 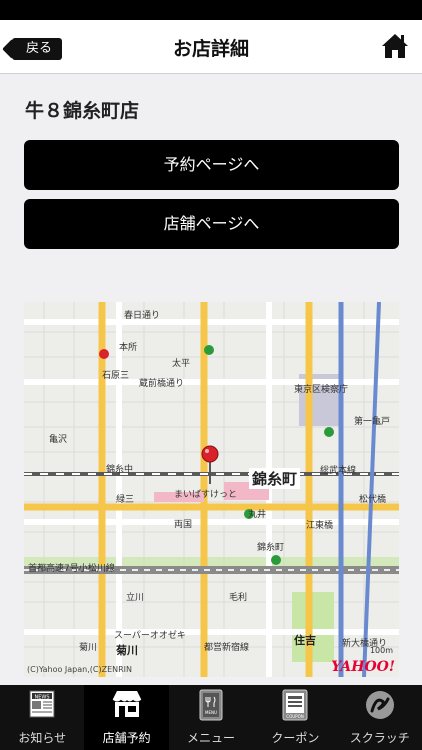 What do you see at coordinates (321, 390) in the screenshot?
I see `map-label-prosecutor: 東京区検察庁` at bounding box center [321, 390].